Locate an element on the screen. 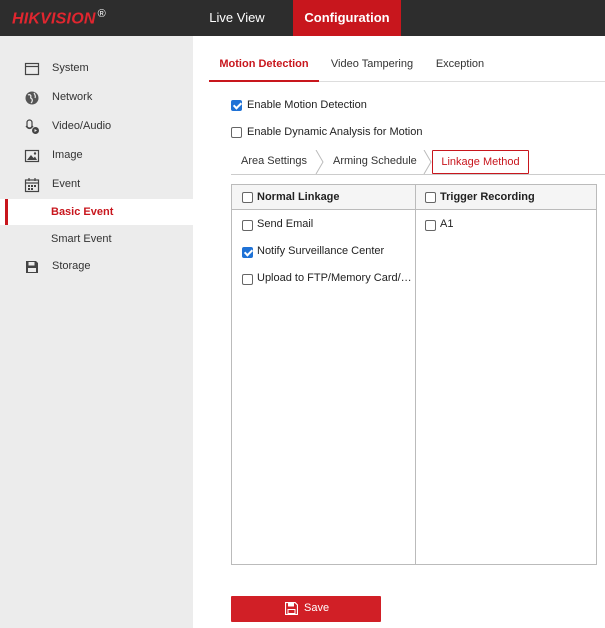 This screenshot has height=628, width=605. sidebar-item-label: Network is located at coordinates (72, 97).